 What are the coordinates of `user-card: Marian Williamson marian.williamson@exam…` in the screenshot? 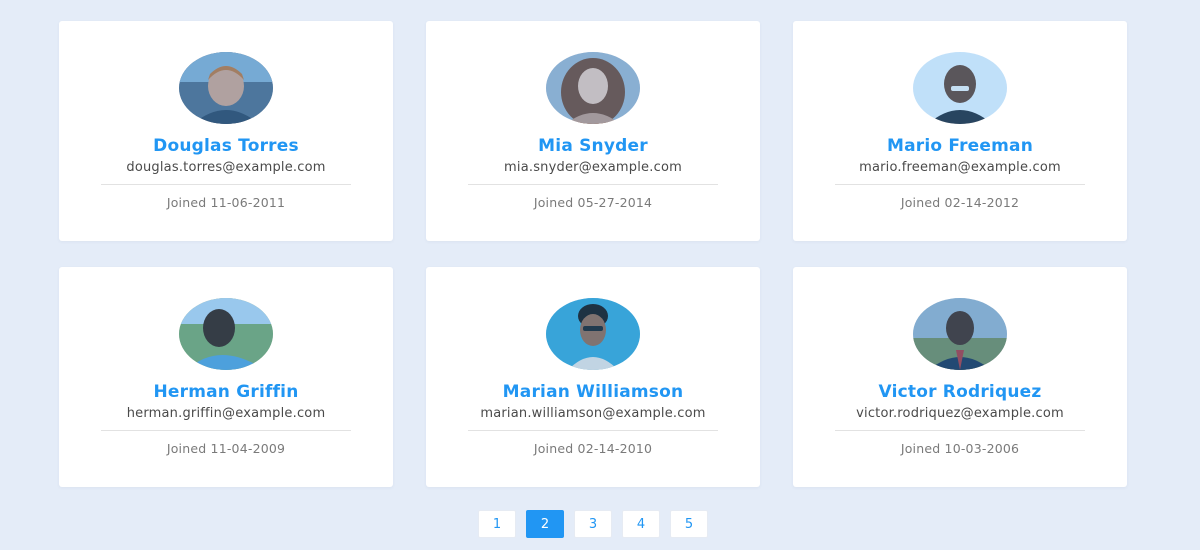 It's located at (593, 377).